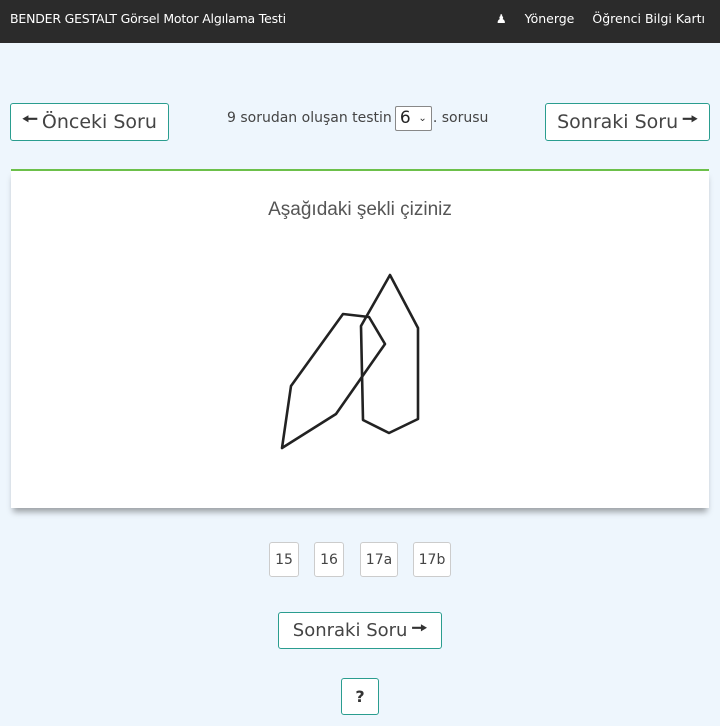 This screenshot has height=726, width=720. I want to click on previous-question-label: Önceki Soru, so click(99, 122).